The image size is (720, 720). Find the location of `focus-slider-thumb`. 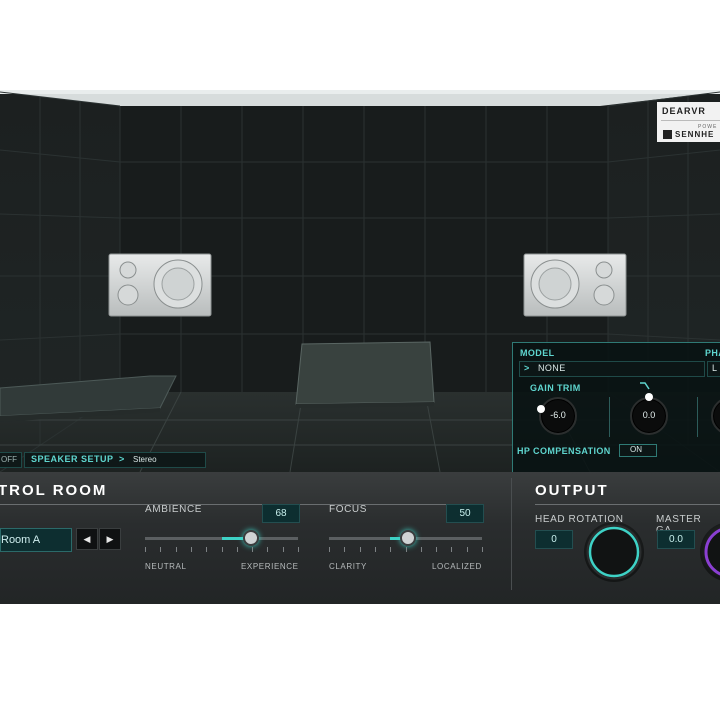

focus-slider-thumb is located at coordinates (407, 538).